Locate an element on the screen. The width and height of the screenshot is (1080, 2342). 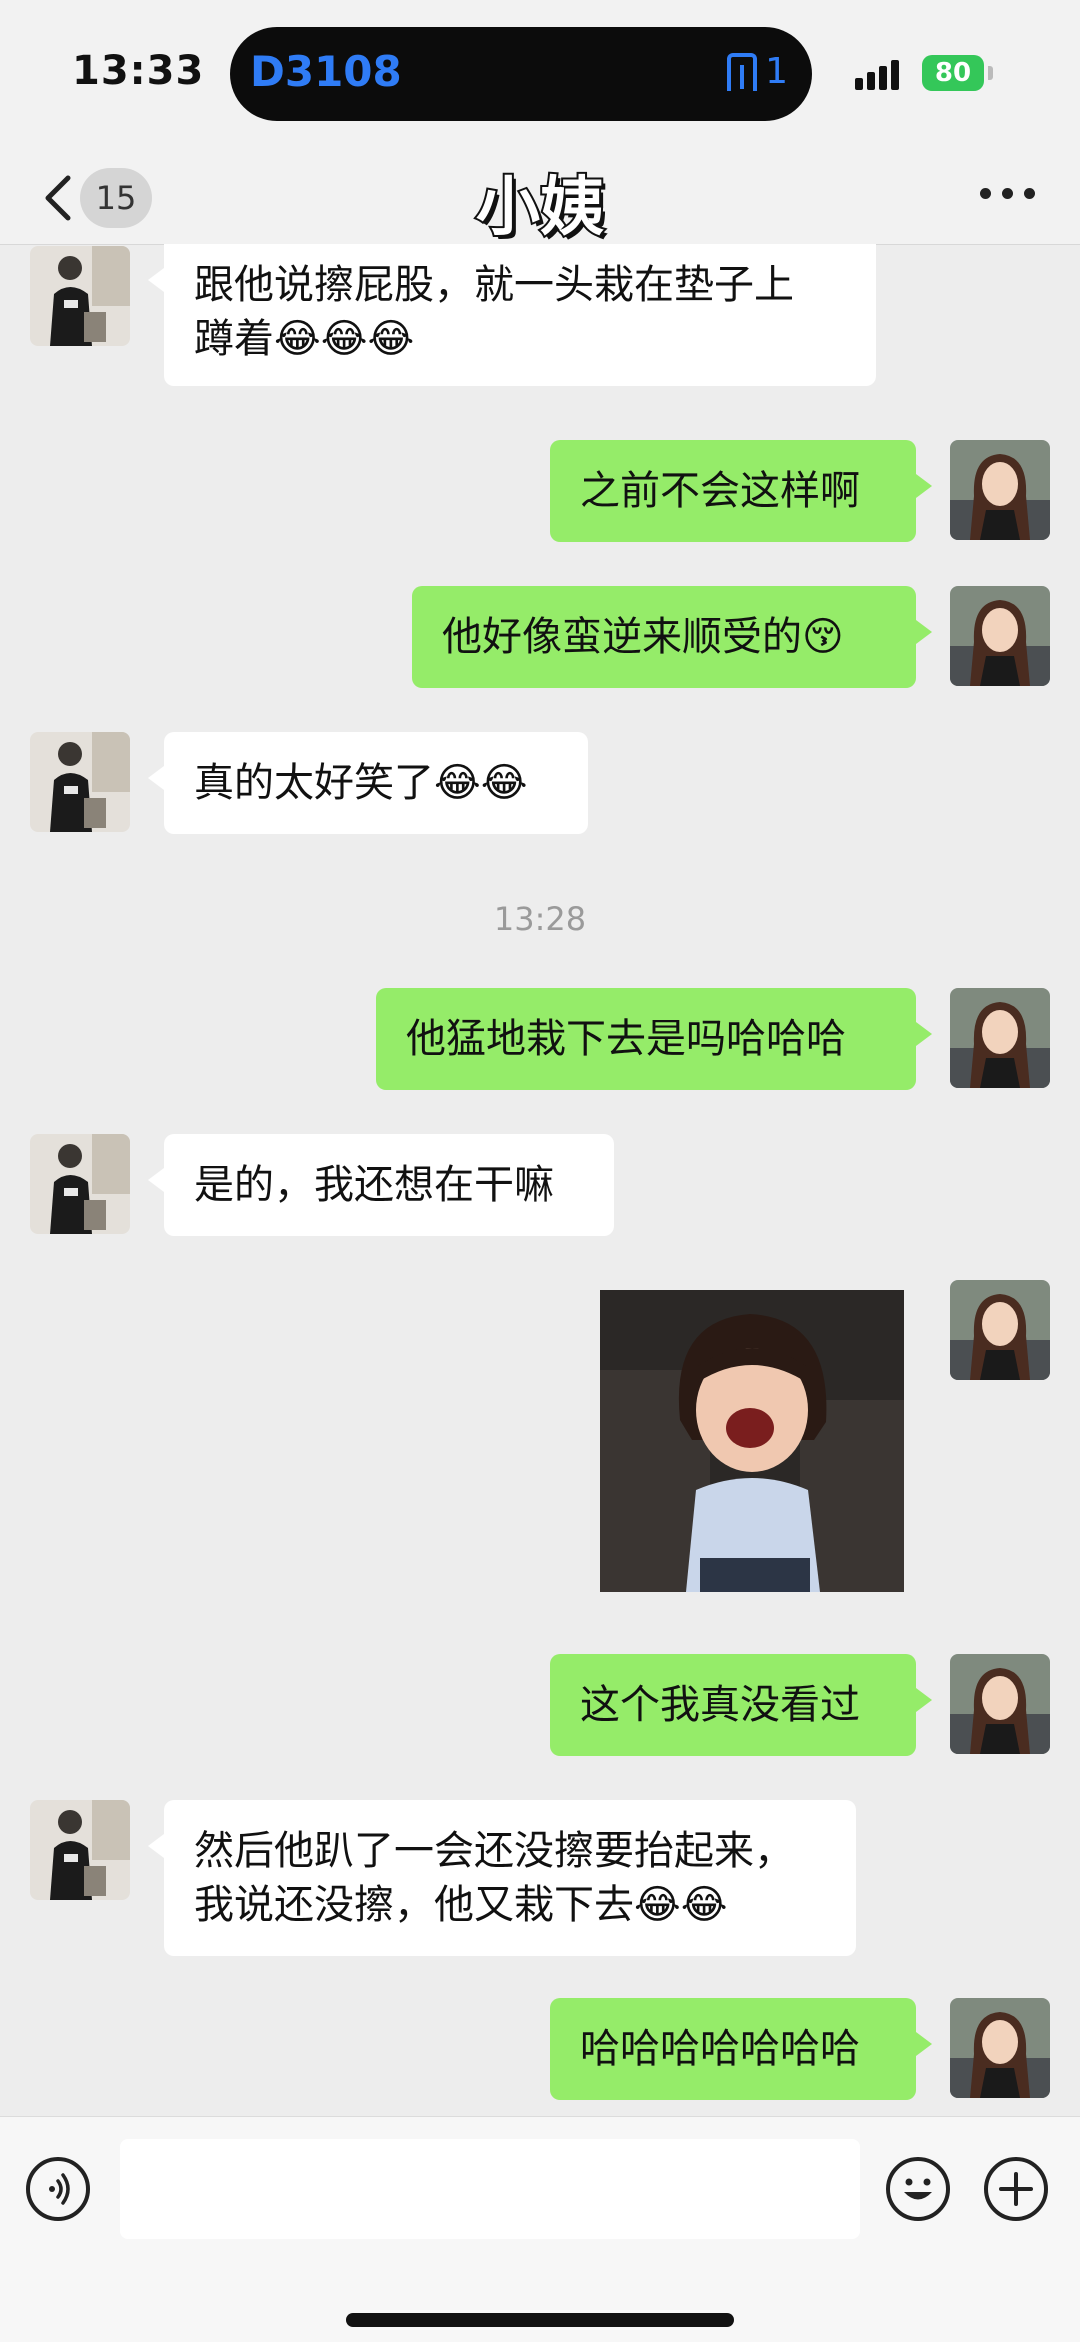
message-text: 他好像蛮逆来顺受的😚 is located at coordinates (643, 637).